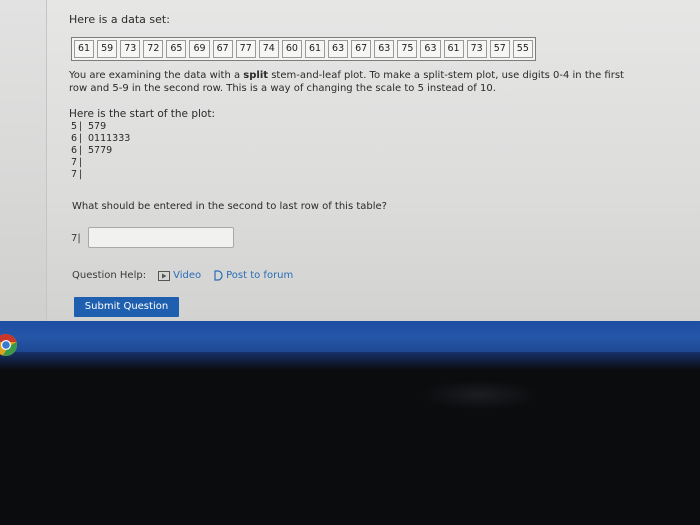  I want to click on dataset-cell: 57, so click(499, 49).